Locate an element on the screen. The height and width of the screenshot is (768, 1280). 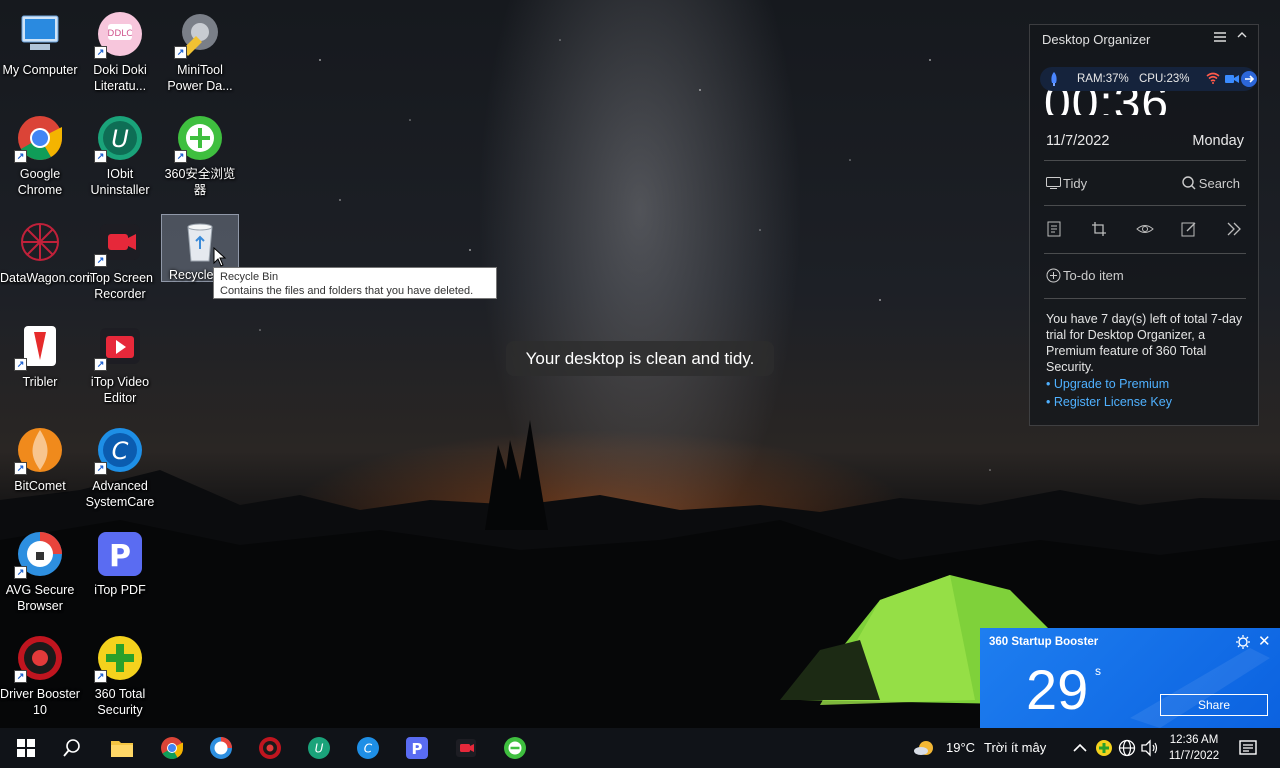
desktop-icon-itop-pdf: P iTop PDF is located at coordinates (120, 578).